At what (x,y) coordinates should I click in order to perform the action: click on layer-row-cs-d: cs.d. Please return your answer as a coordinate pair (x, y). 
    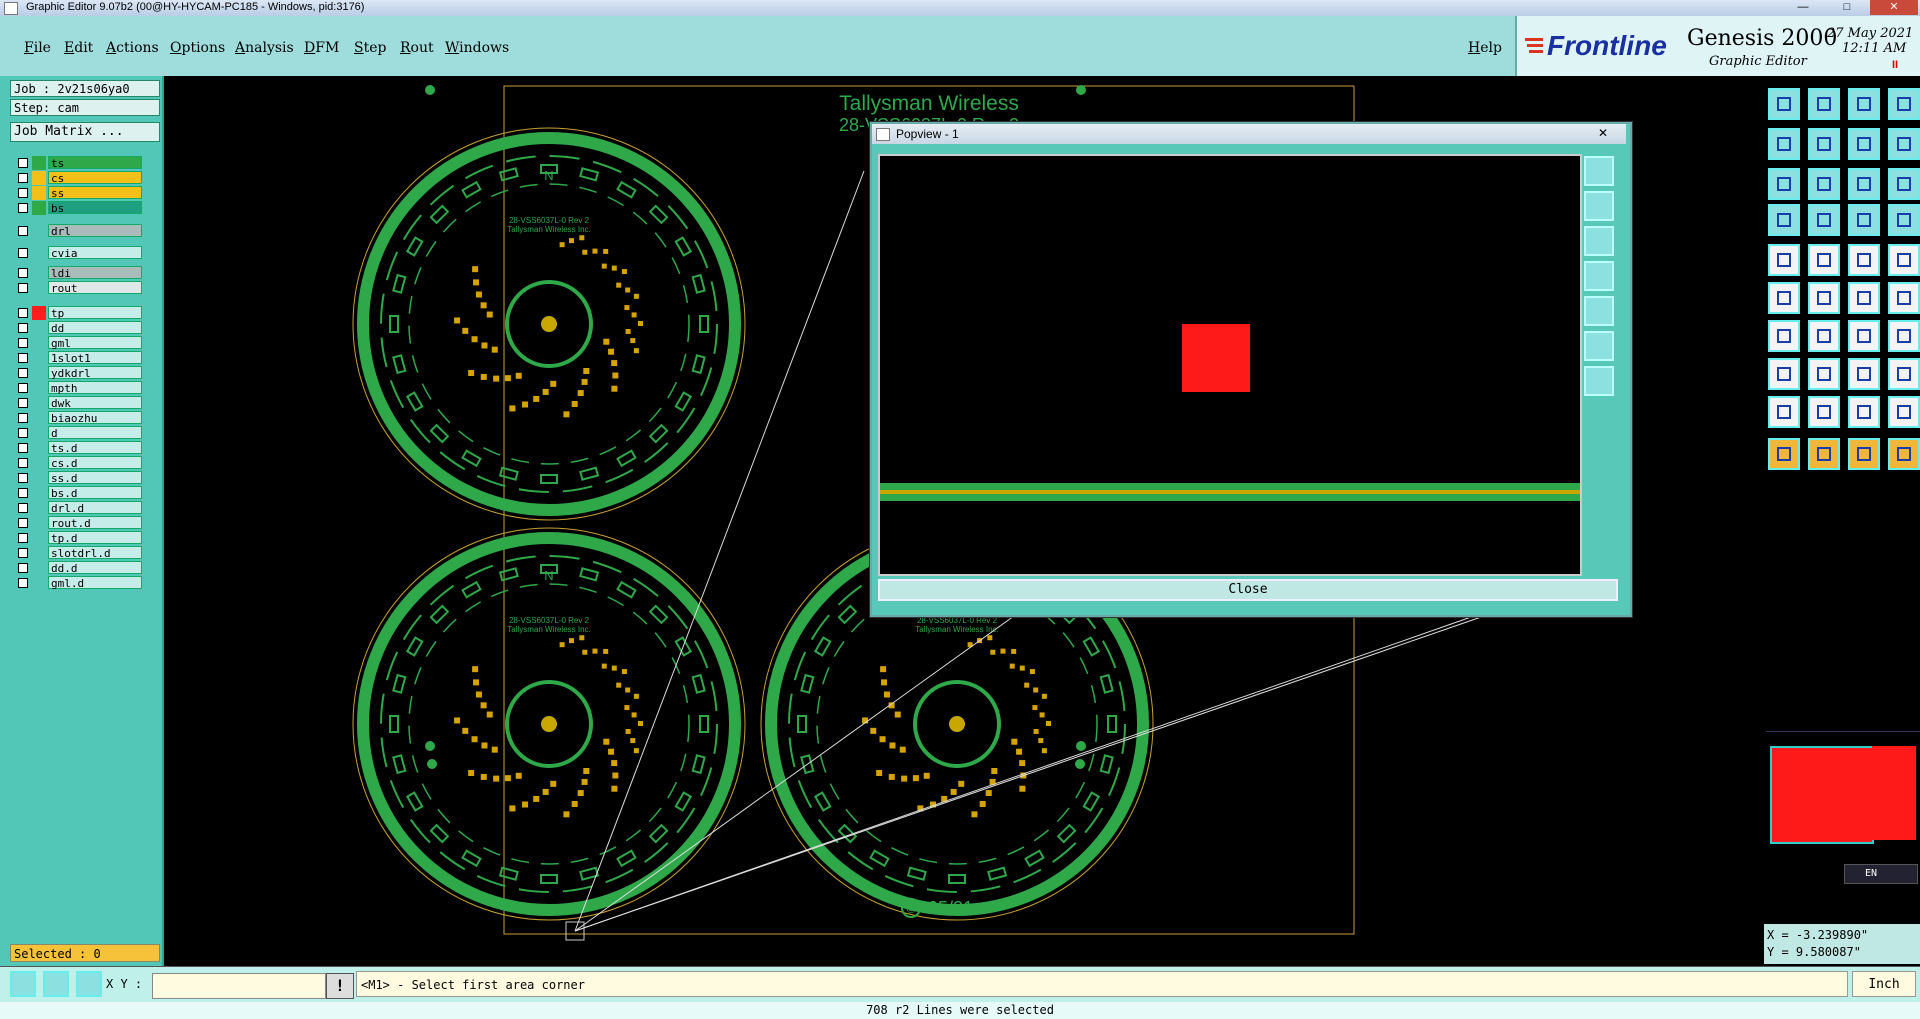
    Looking at the image, I should click on (78, 463).